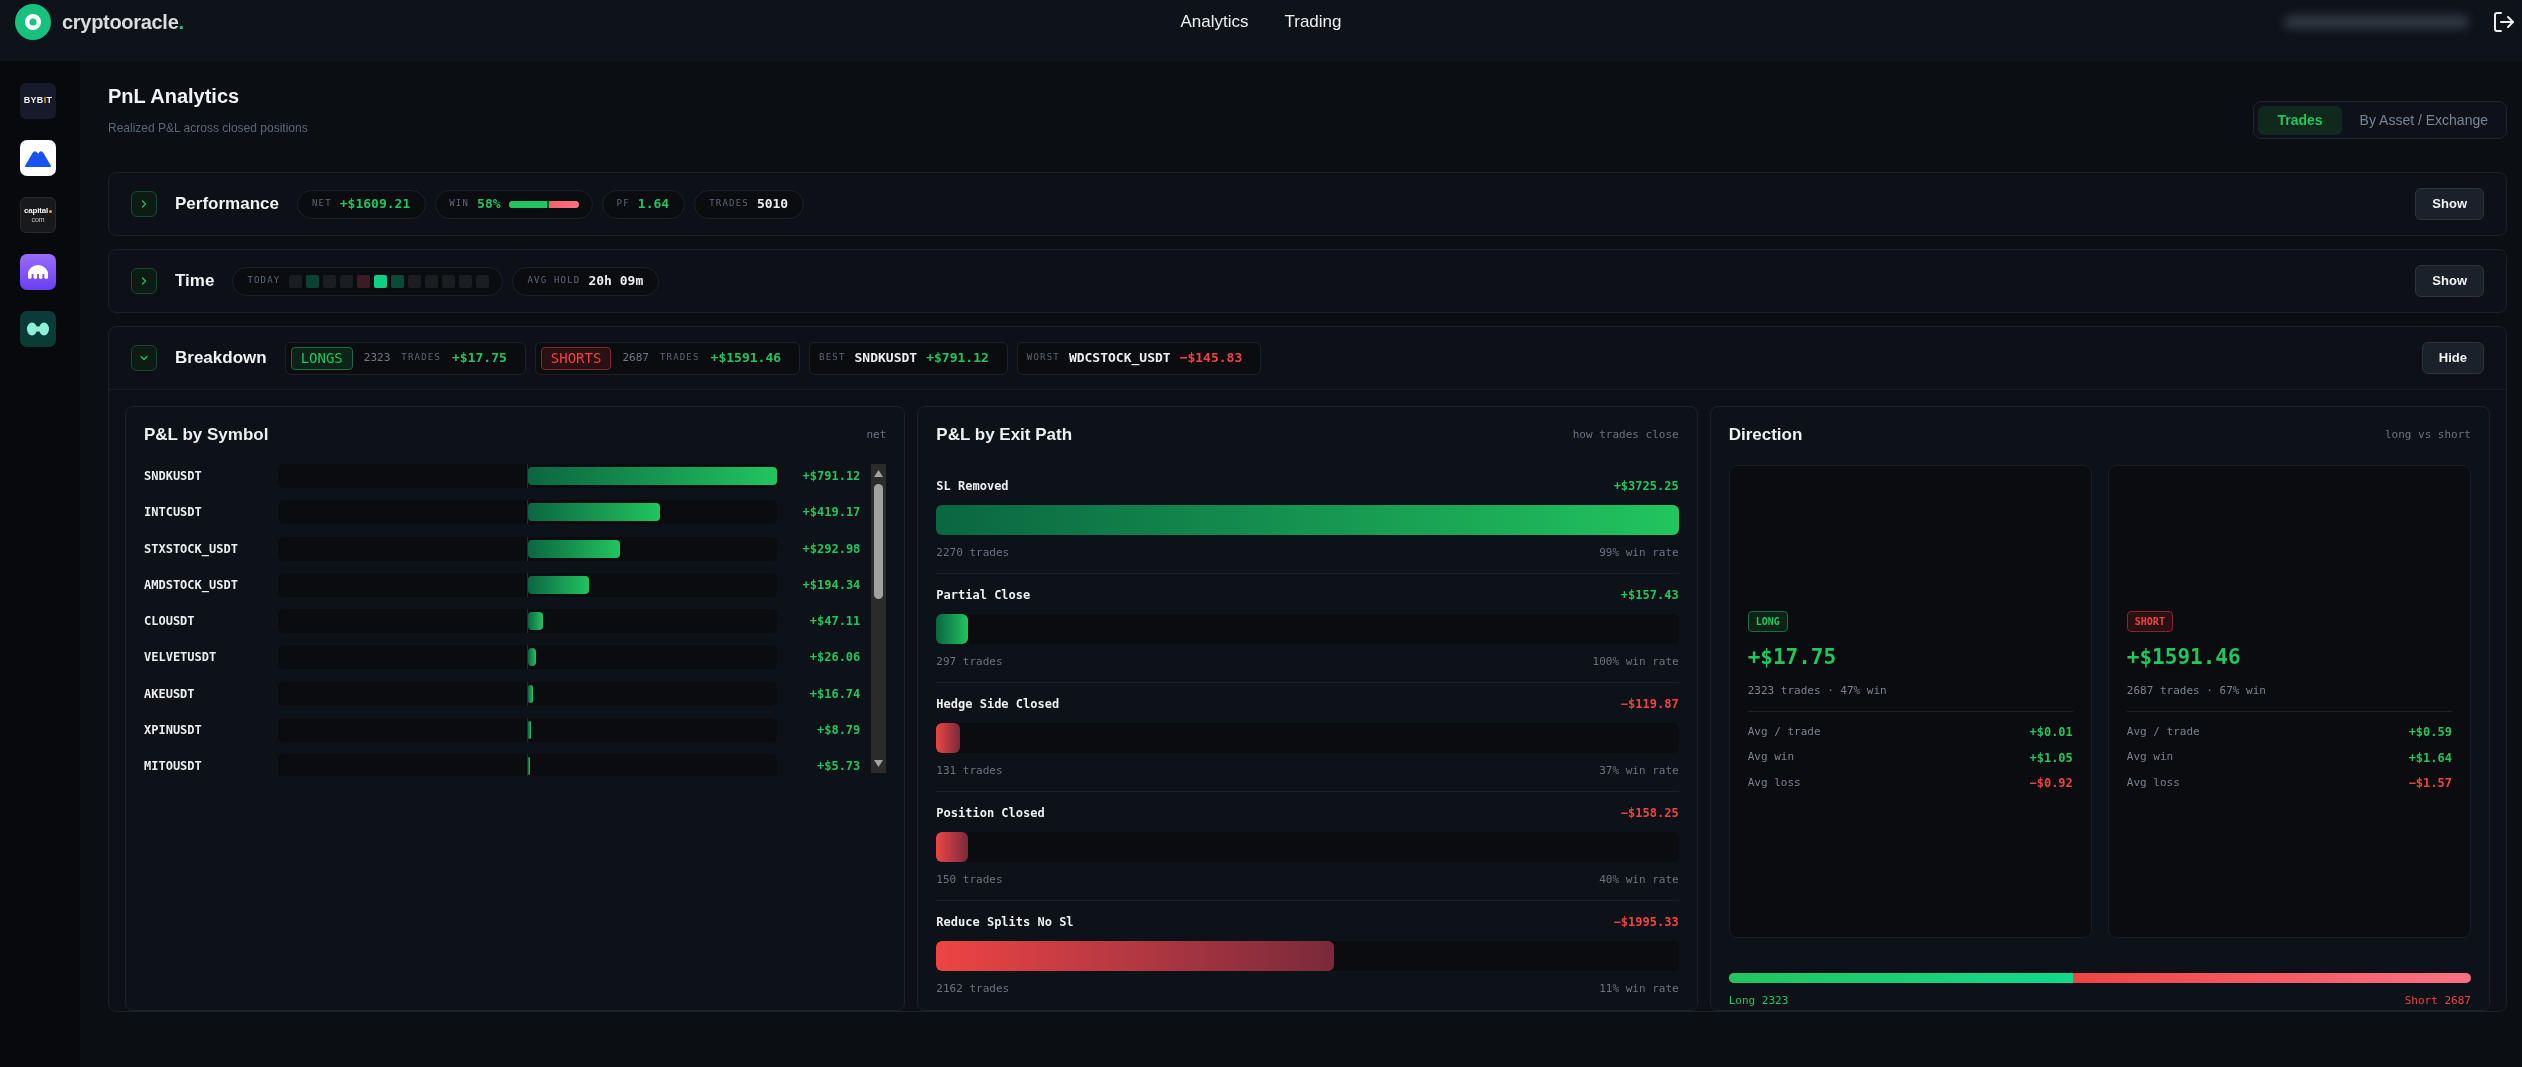 The width and height of the screenshot is (2522, 1067). I want to click on metric-label: NET, so click(321, 204).